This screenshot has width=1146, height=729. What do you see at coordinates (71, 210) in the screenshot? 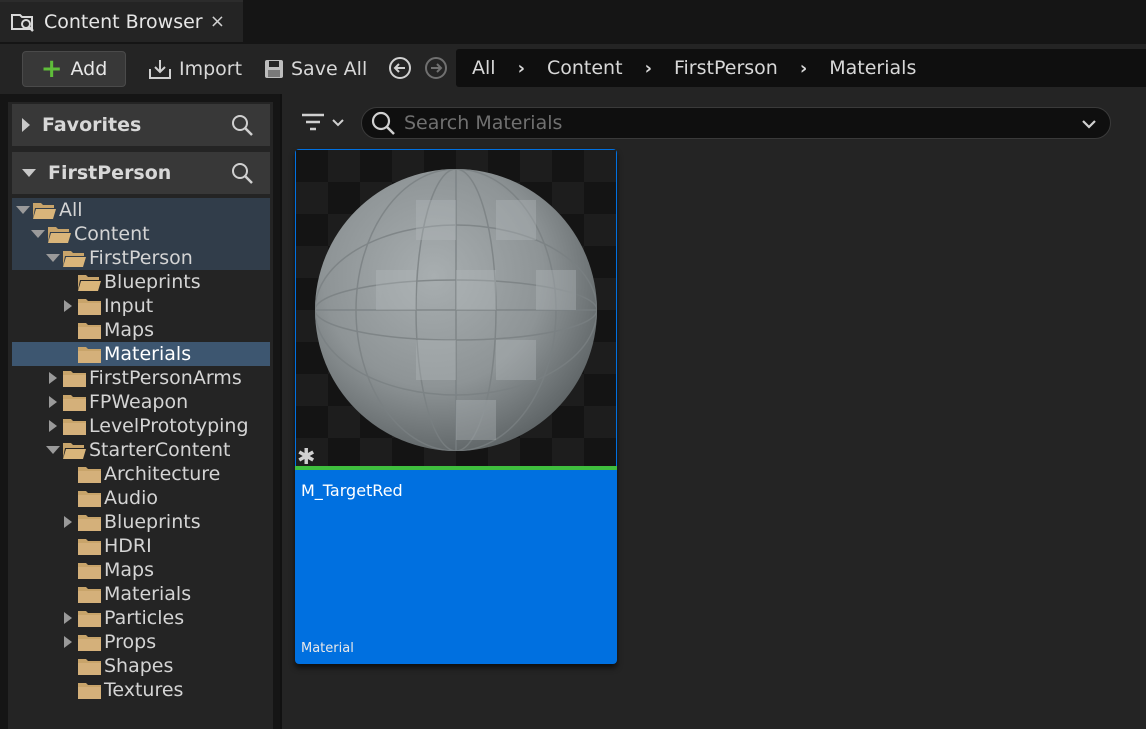
I see `tree-item-label: All` at bounding box center [71, 210].